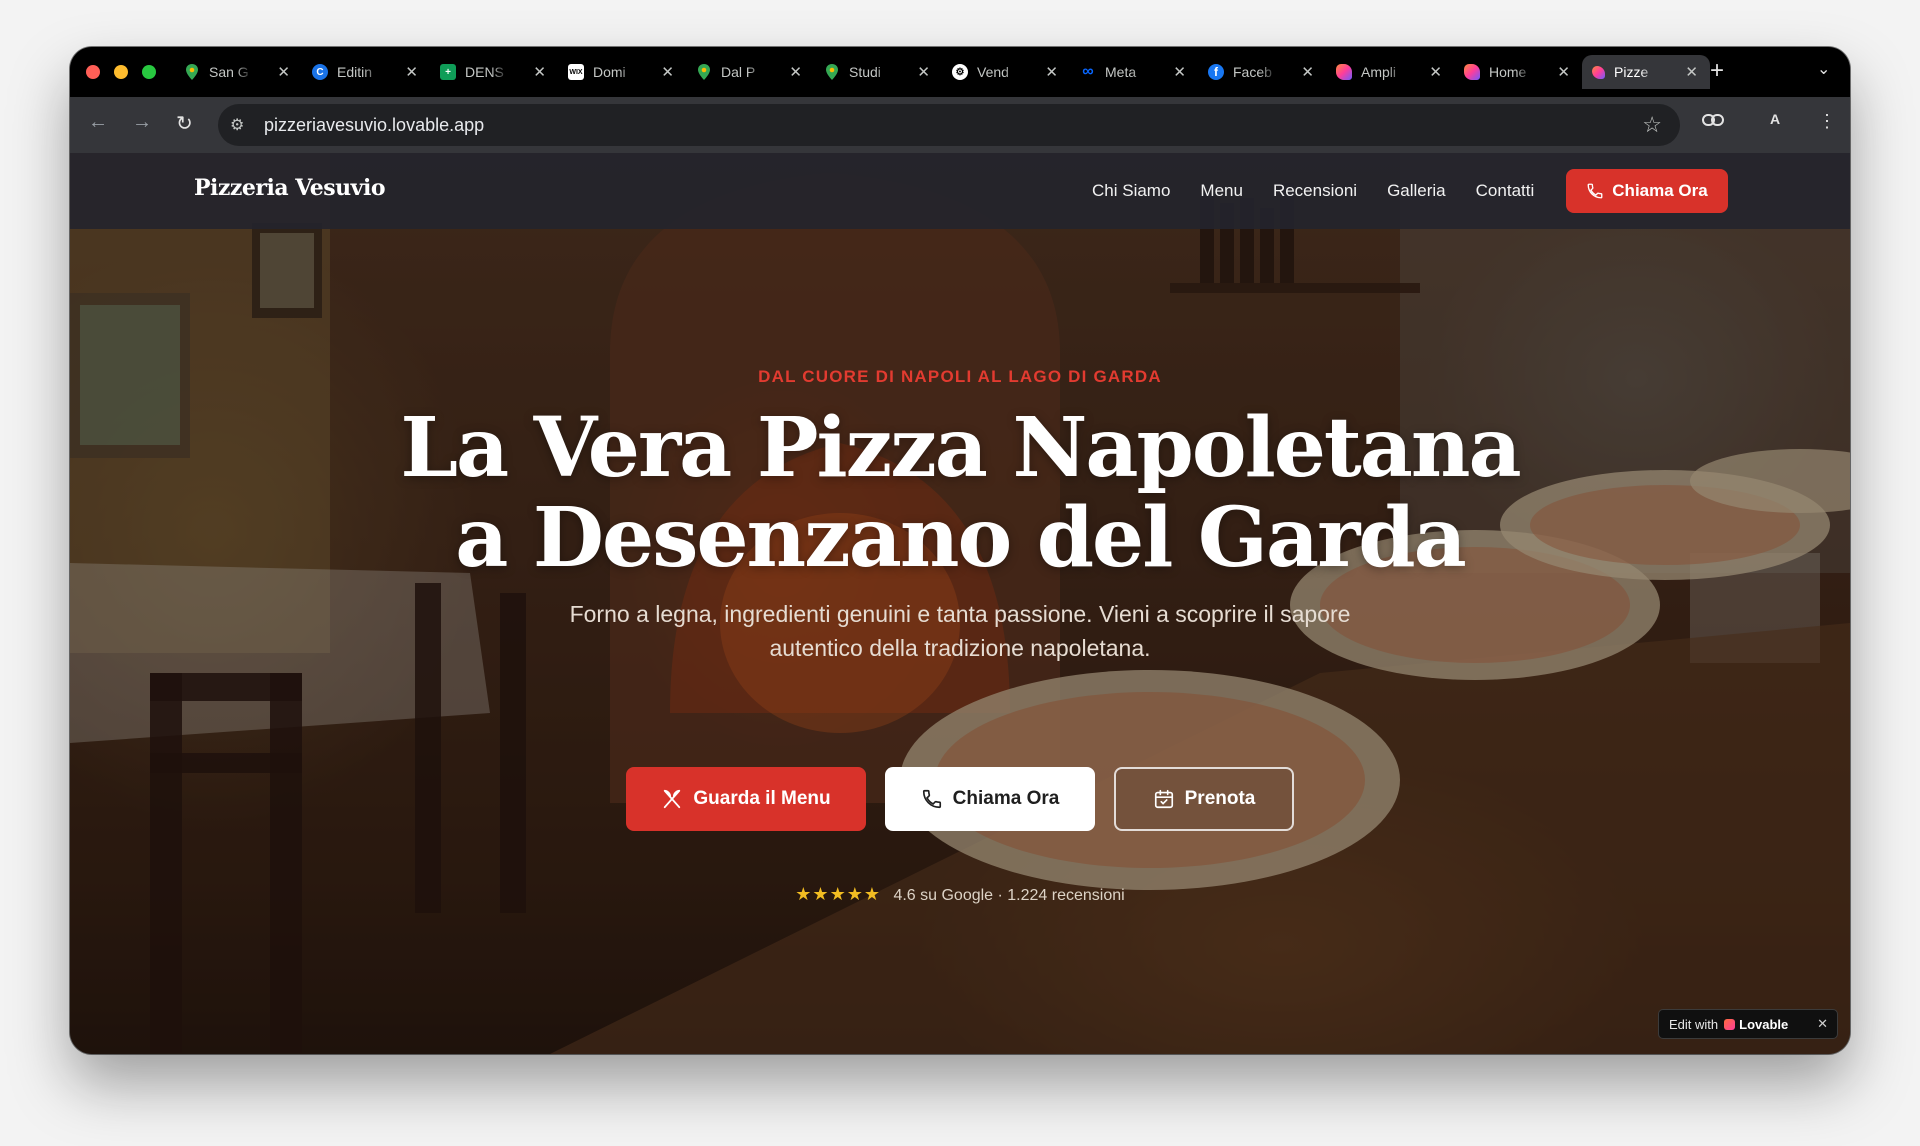 The width and height of the screenshot is (1920, 1146). I want to click on url-text: pizzeriavesuvio.lovable.app, so click(374, 125).